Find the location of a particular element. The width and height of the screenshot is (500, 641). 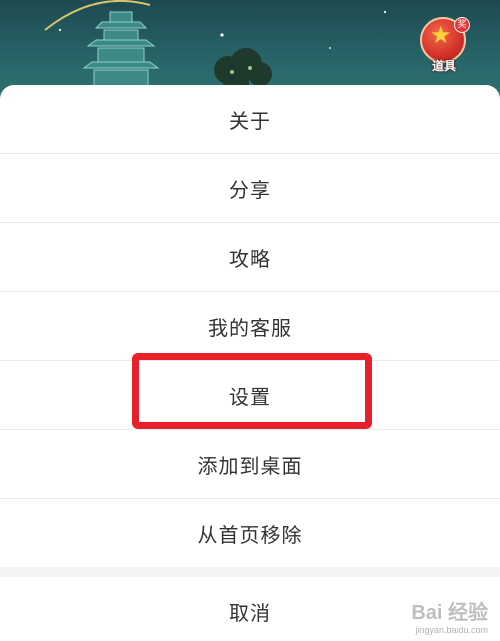

settings-highlight-box is located at coordinates (252, 391).